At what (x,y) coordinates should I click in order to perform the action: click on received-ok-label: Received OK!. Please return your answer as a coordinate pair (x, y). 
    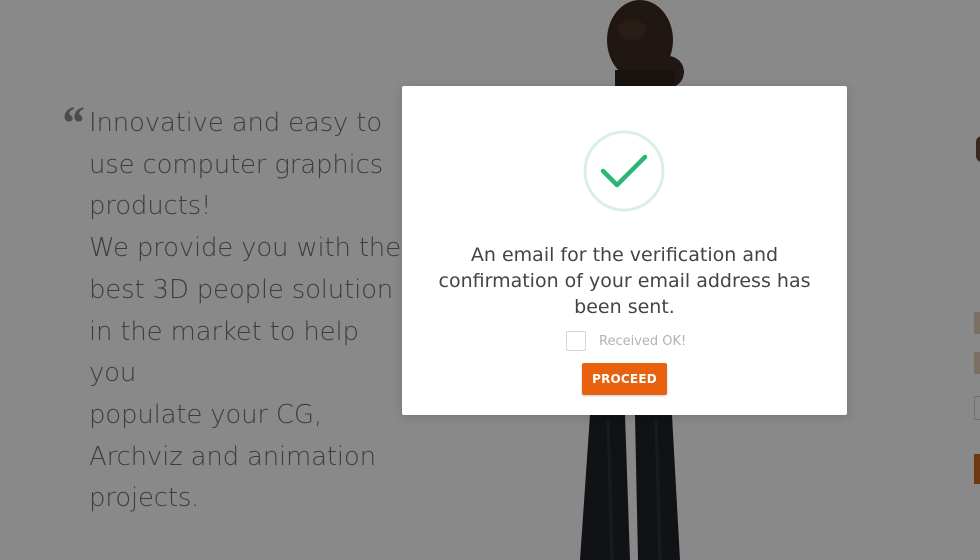
    Looking at the image, I should click on (642, 341).